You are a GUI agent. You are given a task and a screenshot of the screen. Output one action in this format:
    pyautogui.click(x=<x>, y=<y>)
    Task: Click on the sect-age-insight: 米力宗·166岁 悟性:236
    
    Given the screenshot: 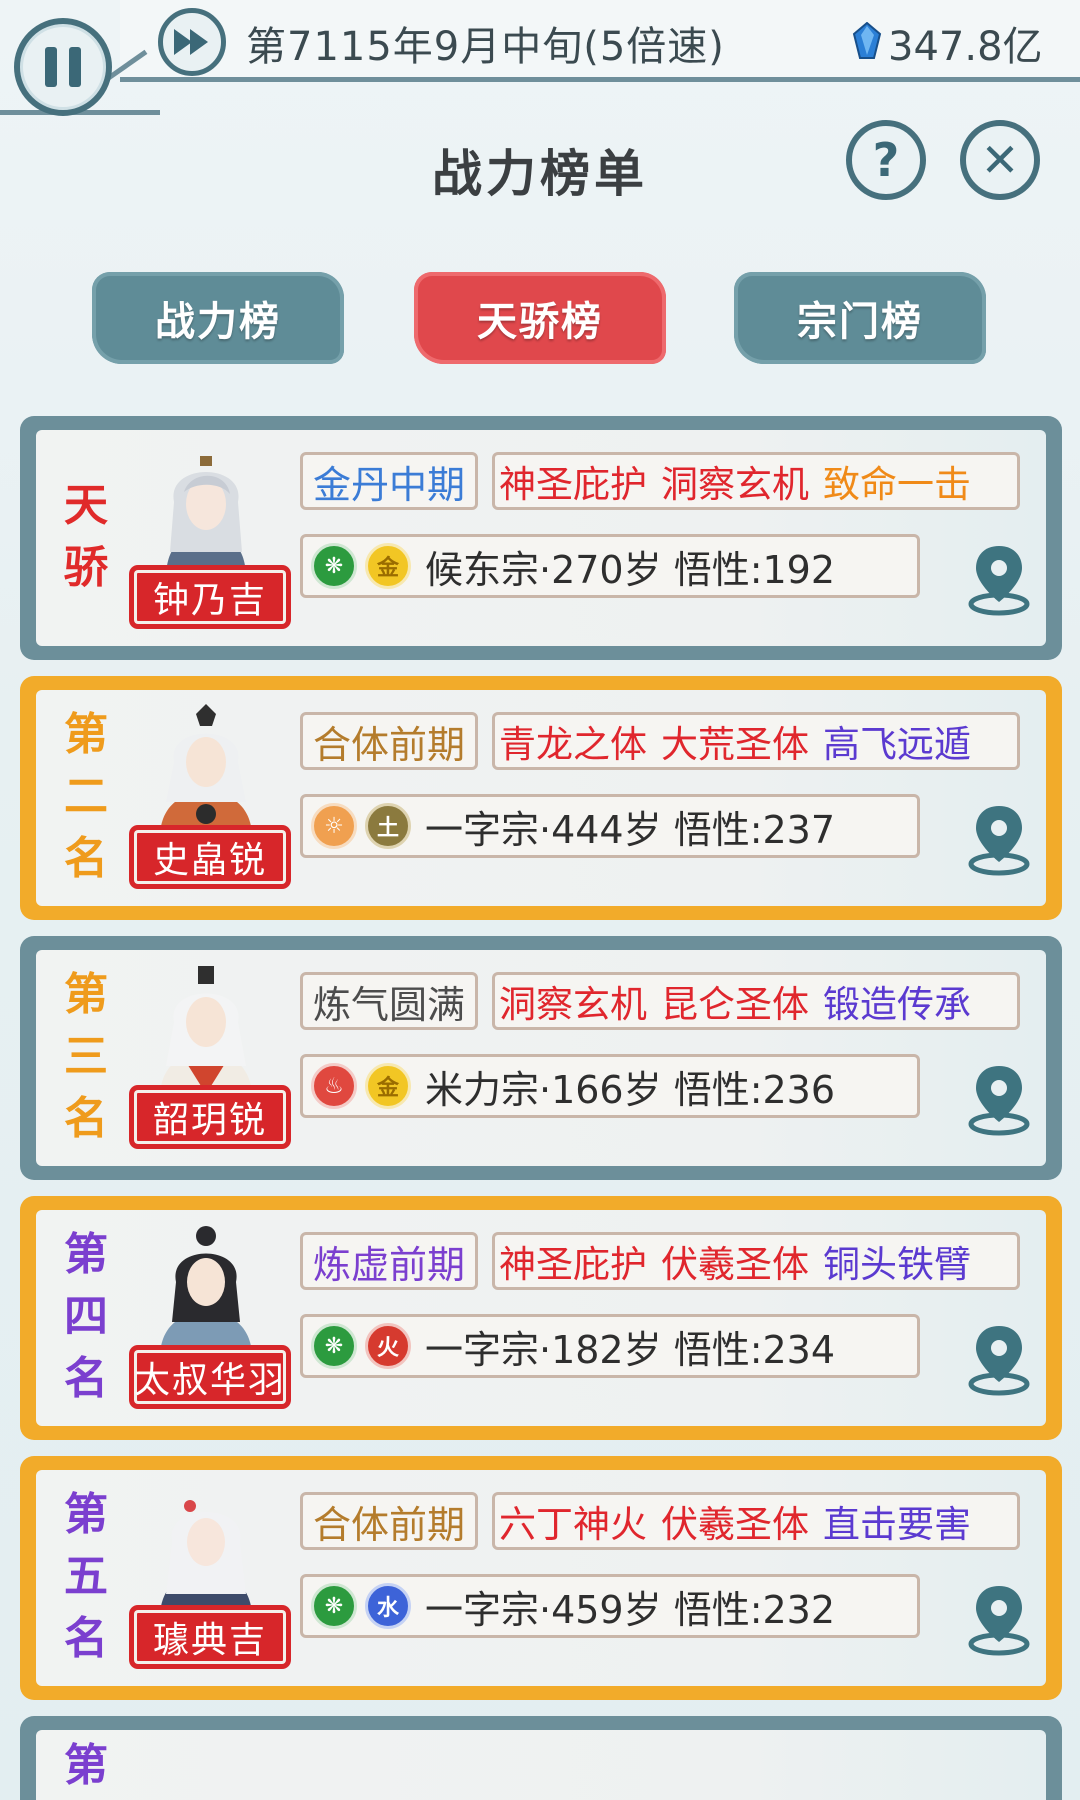 What is the action you would take?
    pyautogui.click(x=630, y=1089)
    